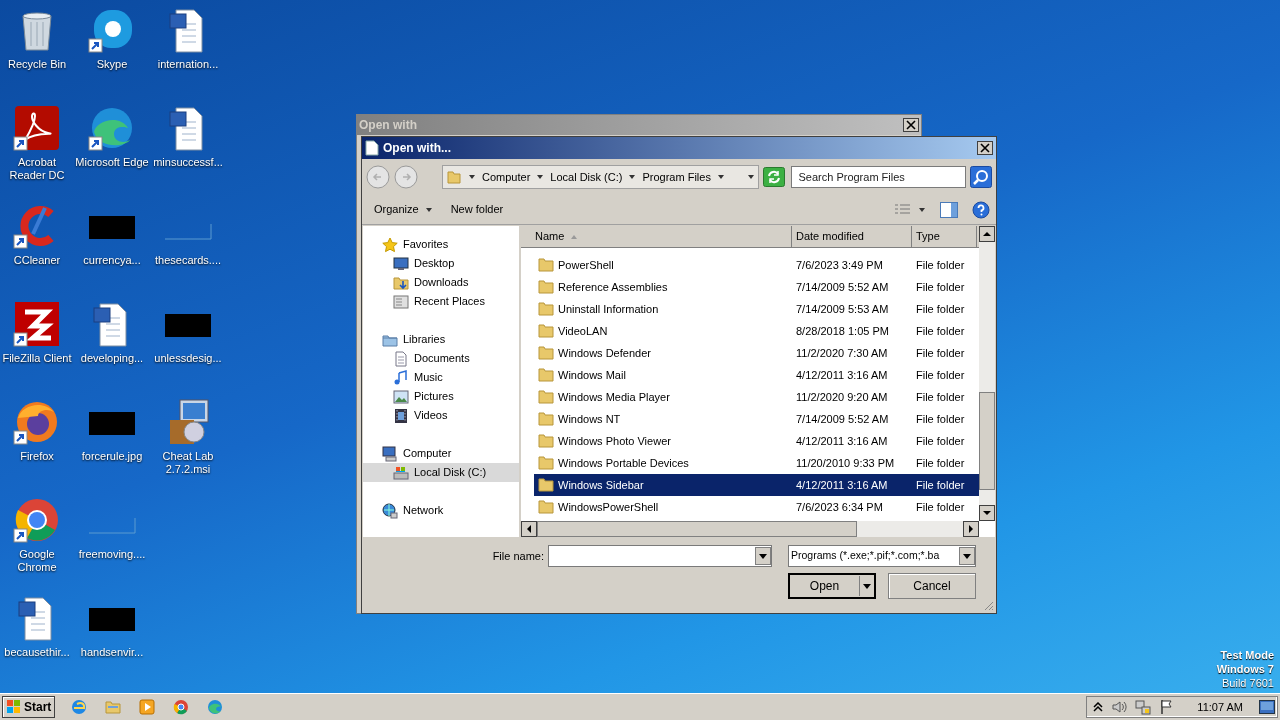 The width and height of the screenshot is (1280, 720). I want to click on type-cell-text: File folder, so click(940, 463).